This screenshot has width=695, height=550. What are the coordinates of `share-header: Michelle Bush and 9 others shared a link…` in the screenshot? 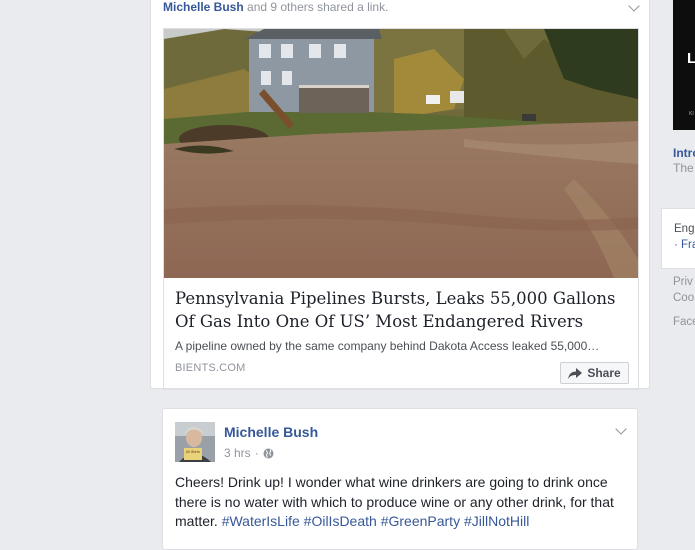 It's located at (275, 7).